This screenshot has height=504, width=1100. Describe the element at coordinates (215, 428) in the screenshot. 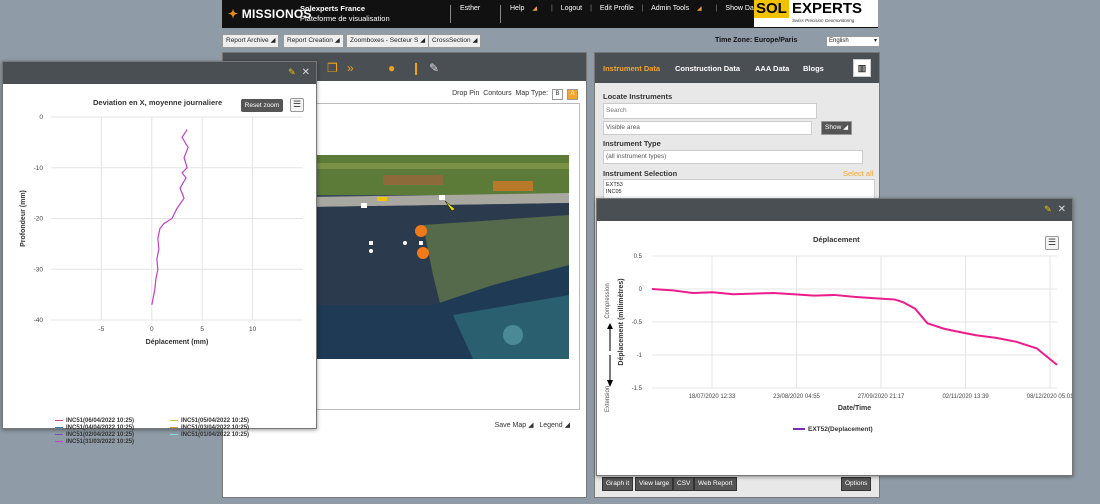

I see `legend-label: INC51(03/04/2022 10:25)` at that location.